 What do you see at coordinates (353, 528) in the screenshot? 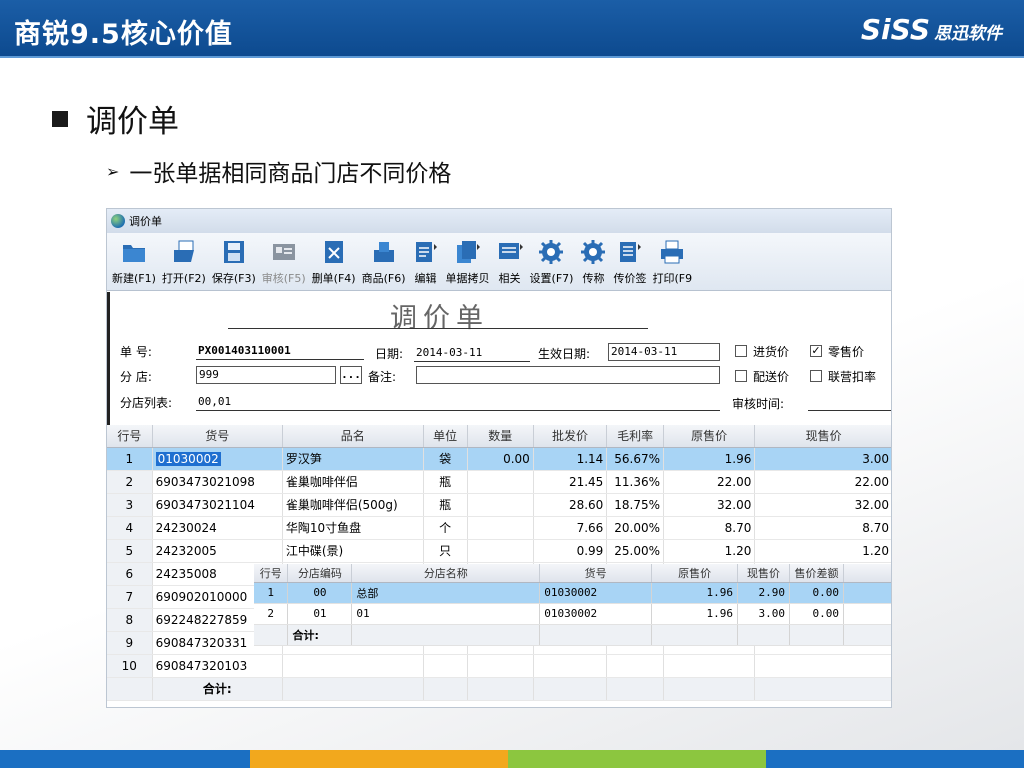
I see `table-cell-name: 华陶10寸鱼盘` at bounding box center [353, 528].